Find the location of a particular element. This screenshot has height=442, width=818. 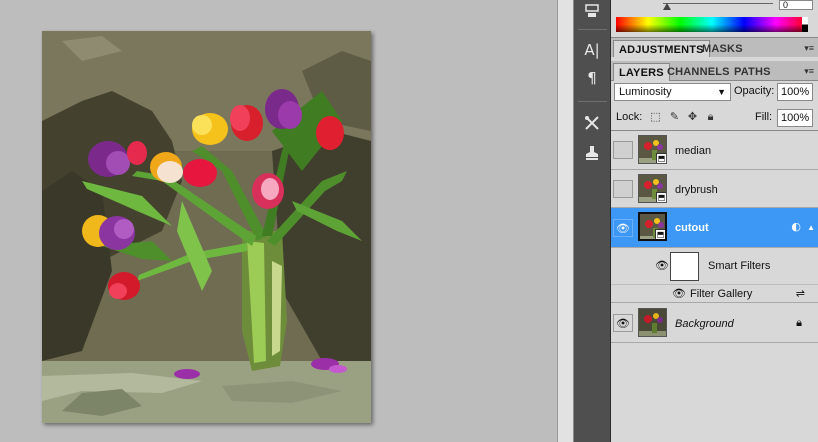

lock-icon: 🔒︎ is located at coordinates (799, 322).